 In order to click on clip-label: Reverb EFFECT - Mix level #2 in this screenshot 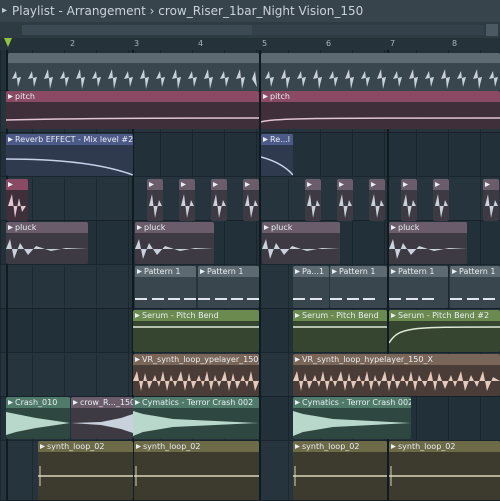, I will do `click(69, 139)`.